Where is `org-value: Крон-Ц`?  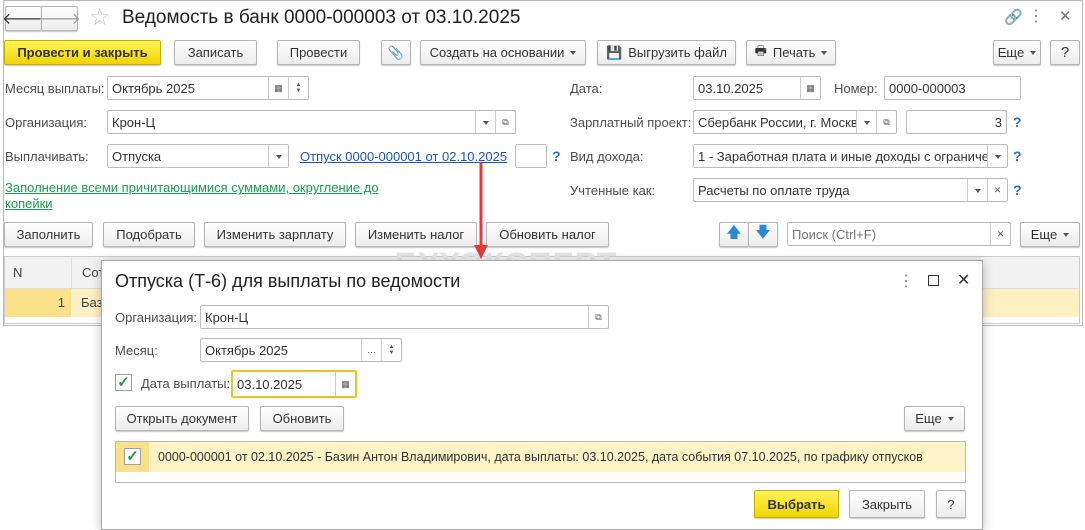 org-value: Крон-Ц is located at coordinates (134, 122).